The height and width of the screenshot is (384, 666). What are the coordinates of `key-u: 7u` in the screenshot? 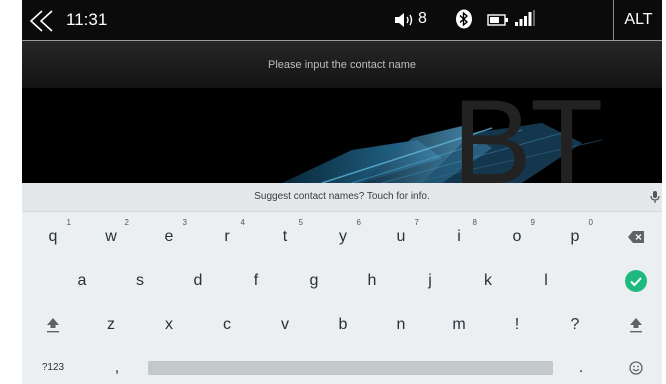 It's located at (401, 237).